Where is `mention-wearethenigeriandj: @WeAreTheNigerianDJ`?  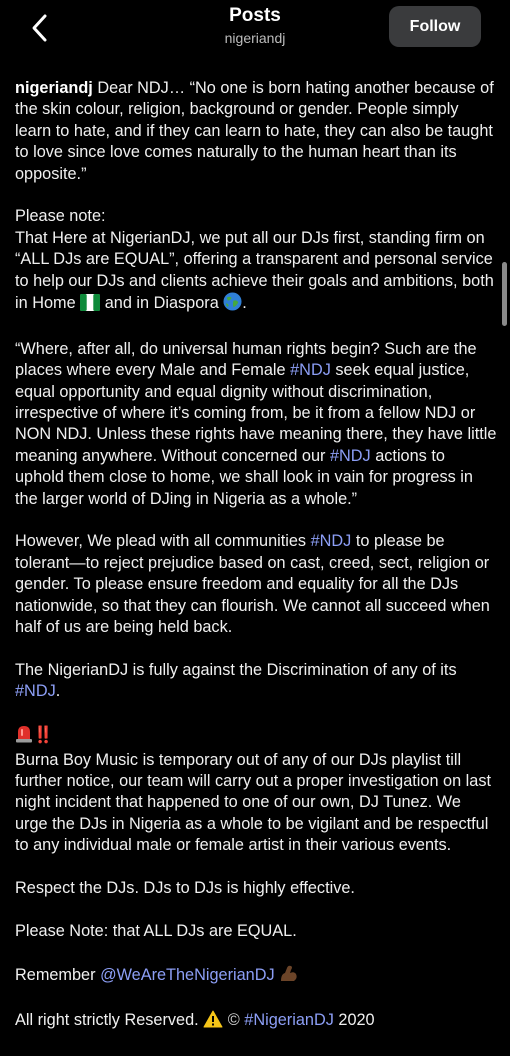 mention-wearethenigeriandj: @WeAreTheNigerianDJ is located at coordinates (187, 975).